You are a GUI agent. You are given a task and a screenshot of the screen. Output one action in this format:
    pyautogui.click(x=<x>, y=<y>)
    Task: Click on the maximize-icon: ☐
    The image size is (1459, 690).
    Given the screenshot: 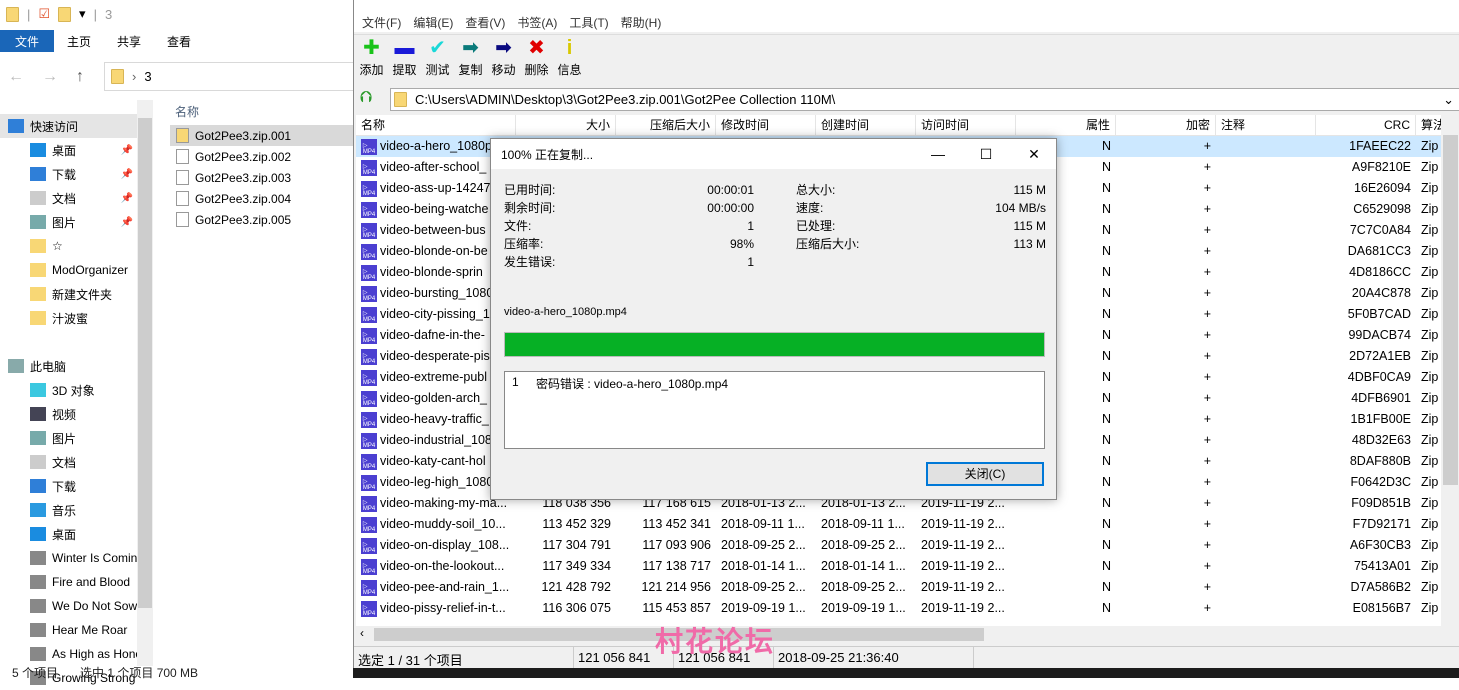 What is the action you would take?
    pyautogui.click(x=986, y=154)
    